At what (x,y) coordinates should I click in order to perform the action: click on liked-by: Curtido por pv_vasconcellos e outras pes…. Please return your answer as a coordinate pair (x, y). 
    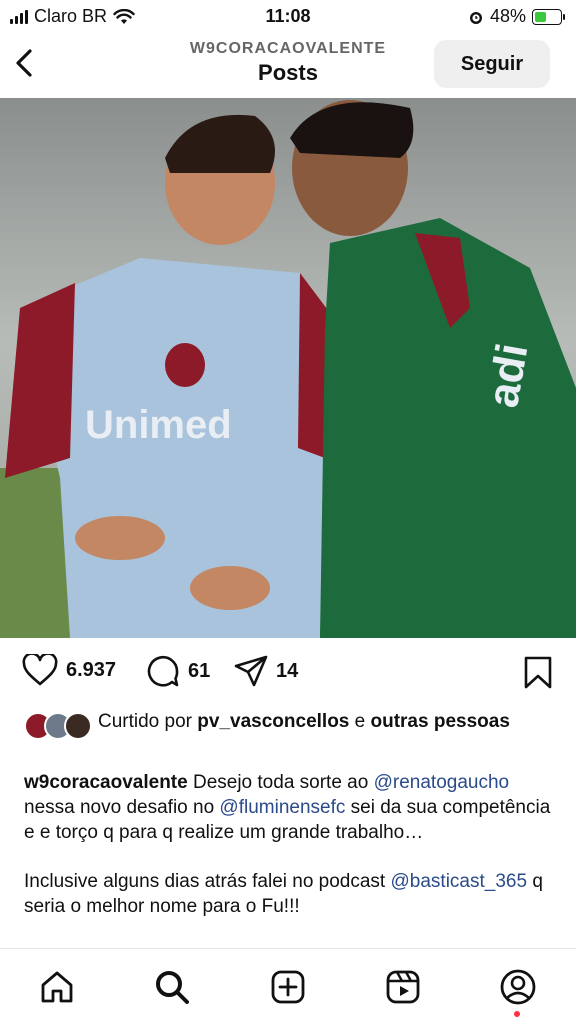
    Looking at the image, I should click on (289, 725).